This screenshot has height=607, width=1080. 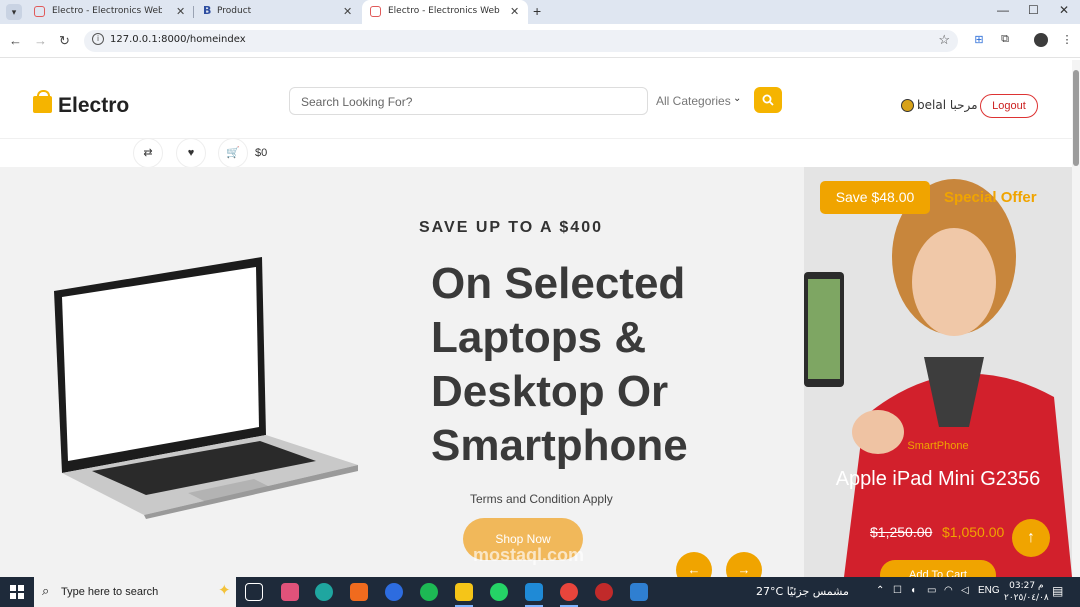 What do you see at coordinates (46, 590) in the screenshot?
I see `search-icon: ⌕` at bounding box center [46, 590].